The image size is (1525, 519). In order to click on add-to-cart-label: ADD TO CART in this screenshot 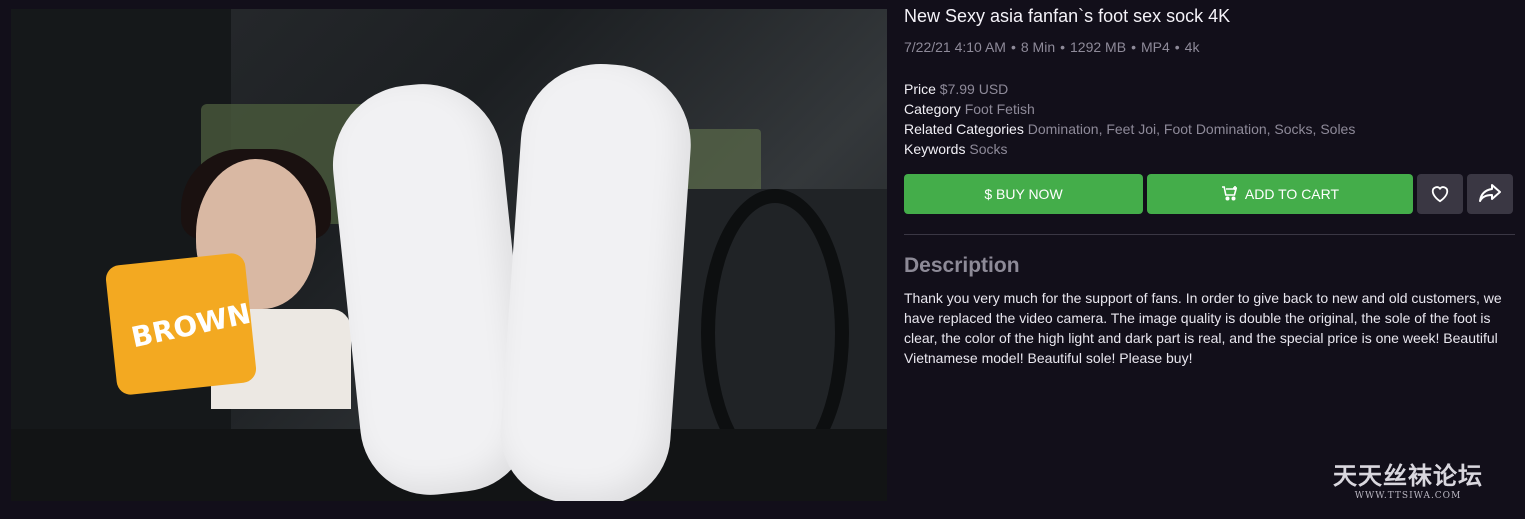, I will do `click(1292, 194)`.